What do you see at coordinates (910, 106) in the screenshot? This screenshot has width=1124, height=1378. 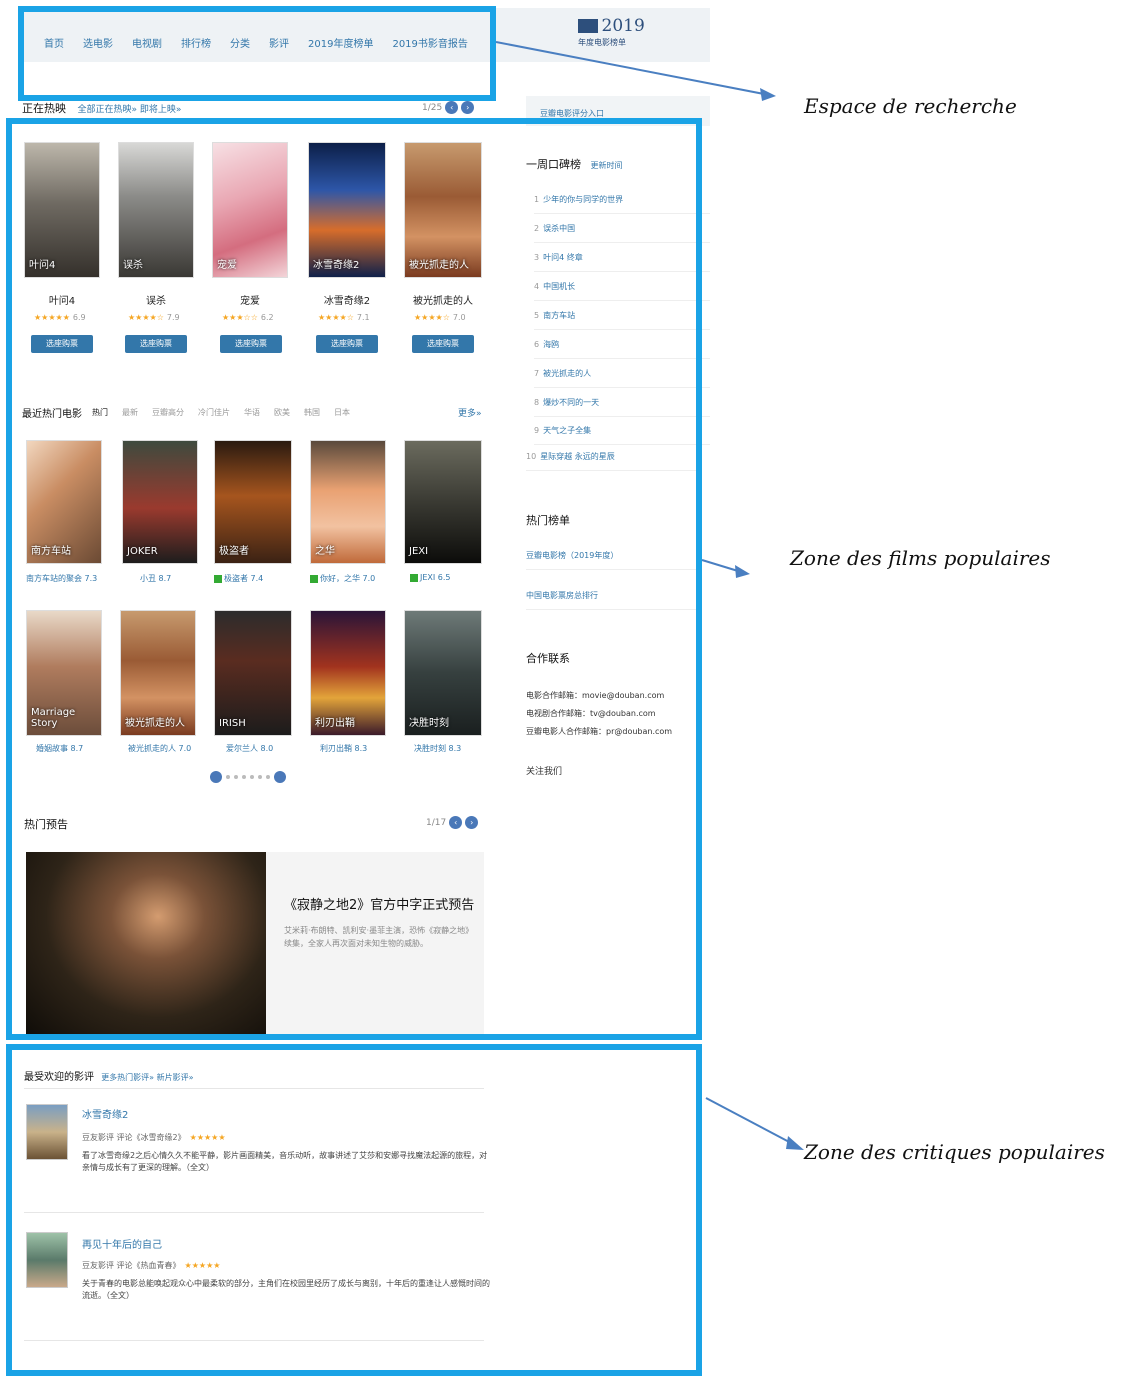 I see `label-search-area: Espace de recherche` at bounding box center [910, 106].